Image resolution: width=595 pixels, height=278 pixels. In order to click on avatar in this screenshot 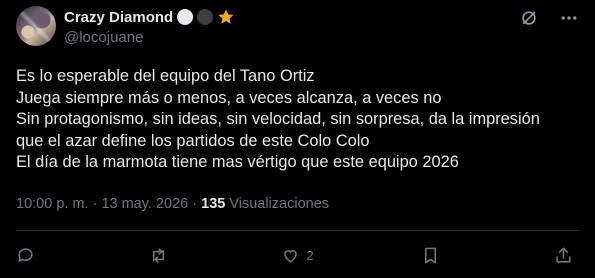, I will do `click(36, 26)`.